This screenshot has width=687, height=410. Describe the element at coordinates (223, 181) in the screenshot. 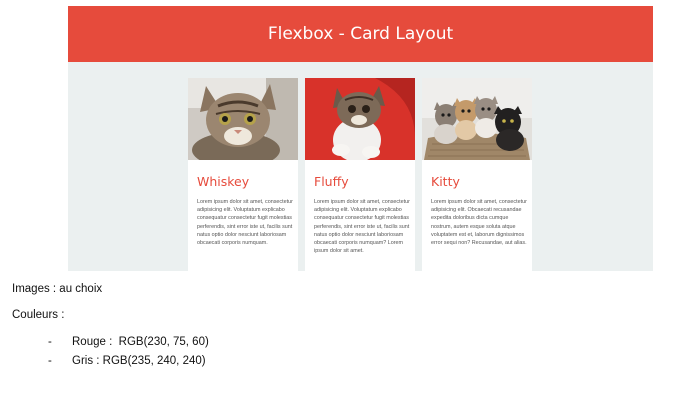

I see `card-title: Whiskey` at that location.